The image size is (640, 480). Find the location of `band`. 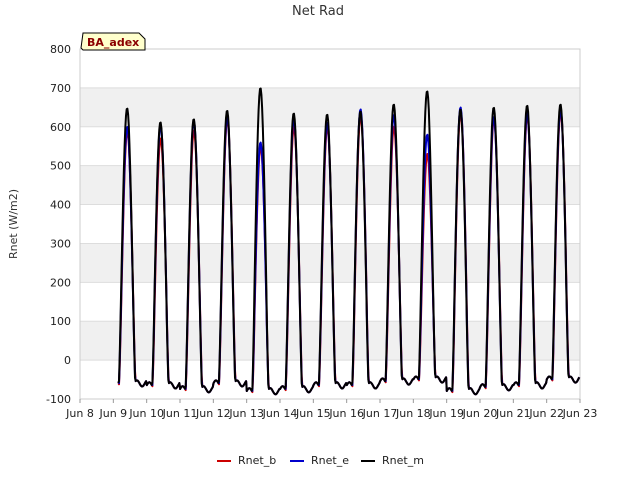

band is located at coordinates (330, 107).